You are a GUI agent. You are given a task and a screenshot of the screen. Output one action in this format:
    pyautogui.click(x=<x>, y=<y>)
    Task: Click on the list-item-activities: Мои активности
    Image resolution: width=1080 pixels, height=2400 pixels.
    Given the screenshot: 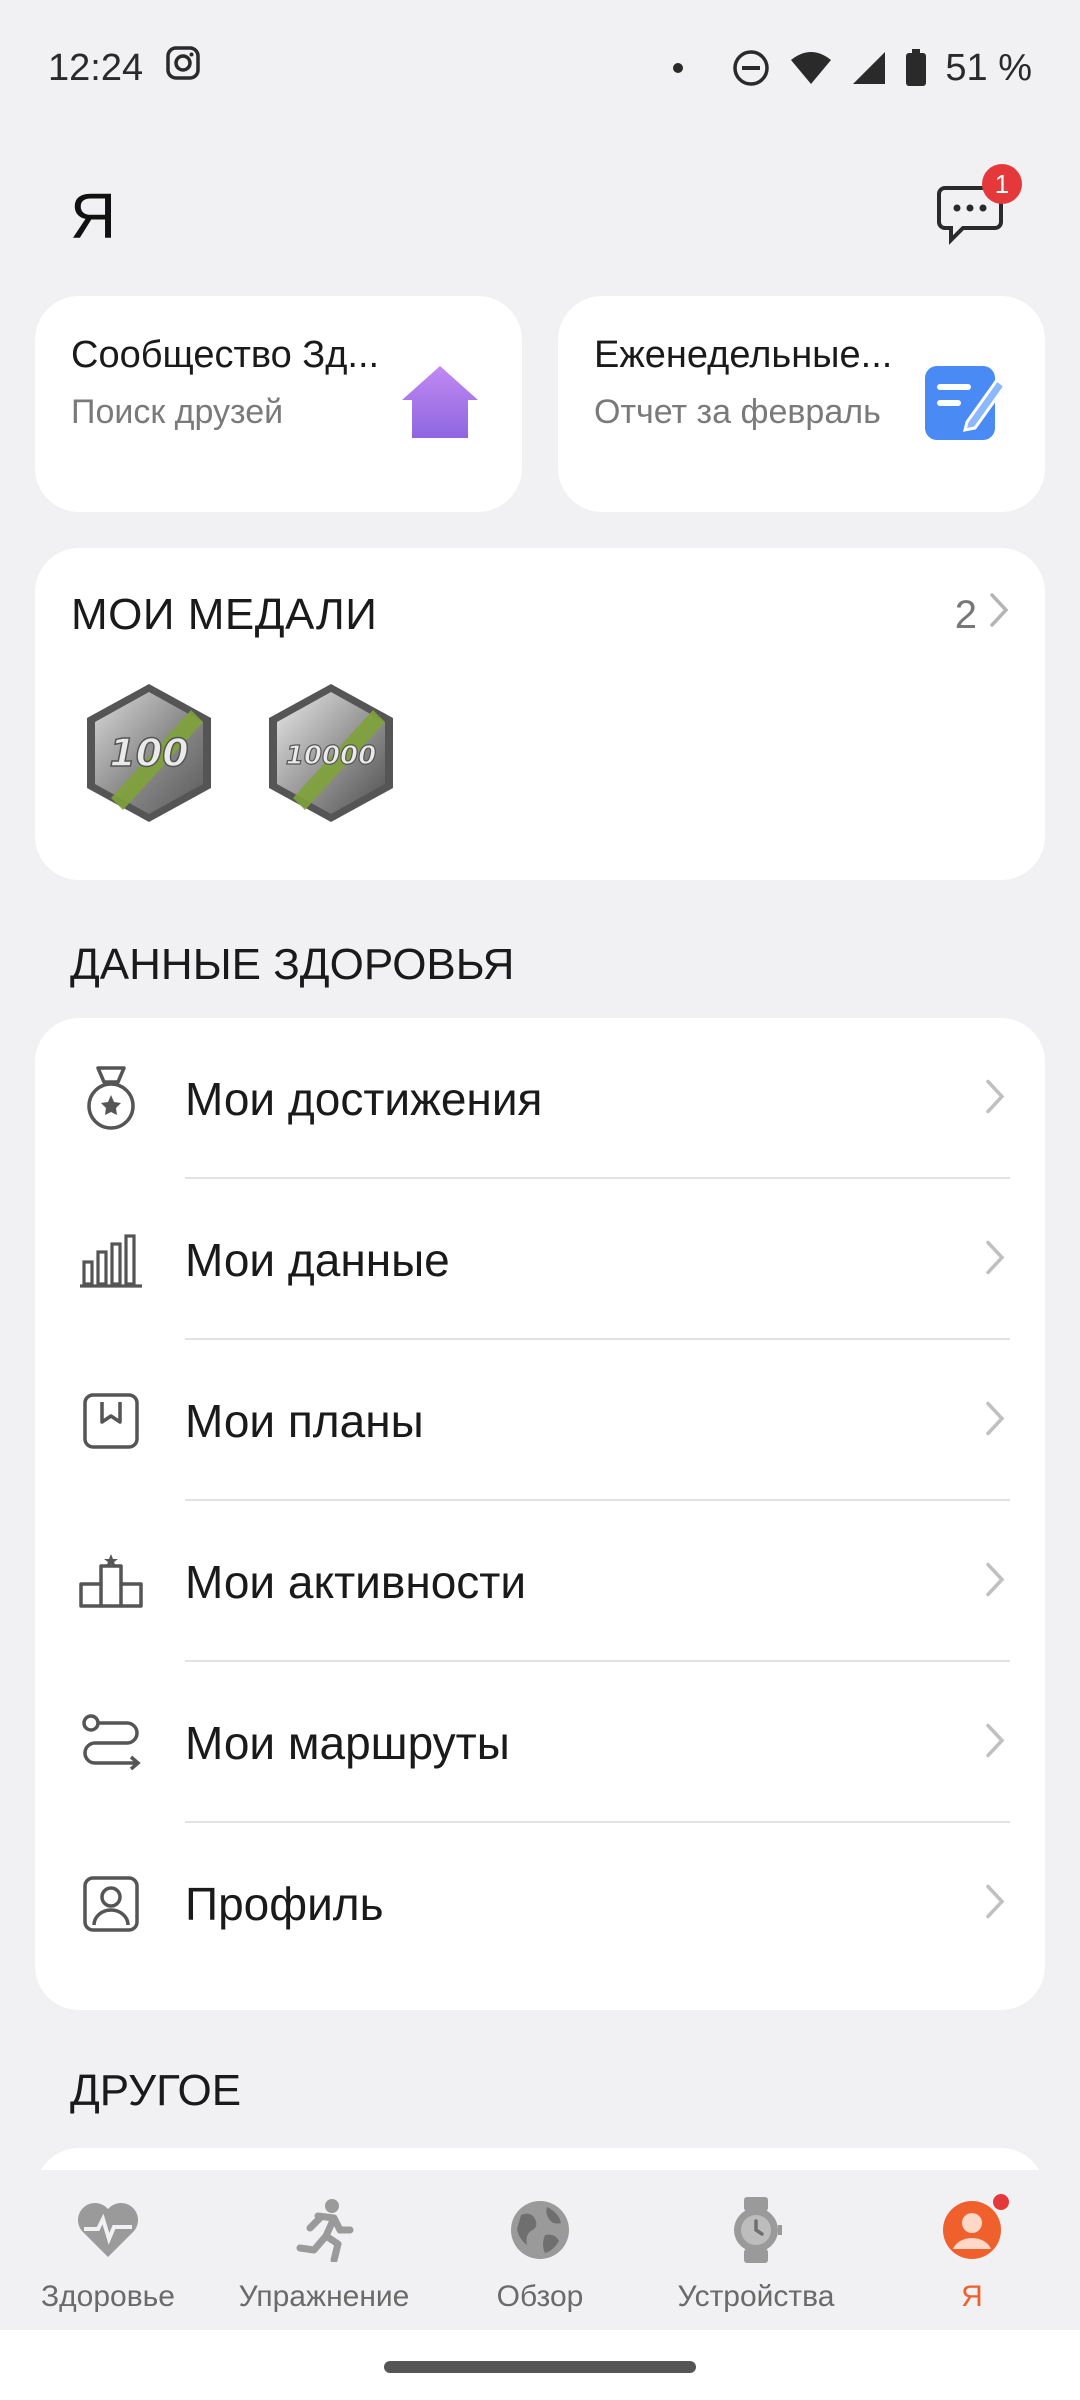 What is the action you would take?
    pyautogui.click(x=540, y=1581)
    